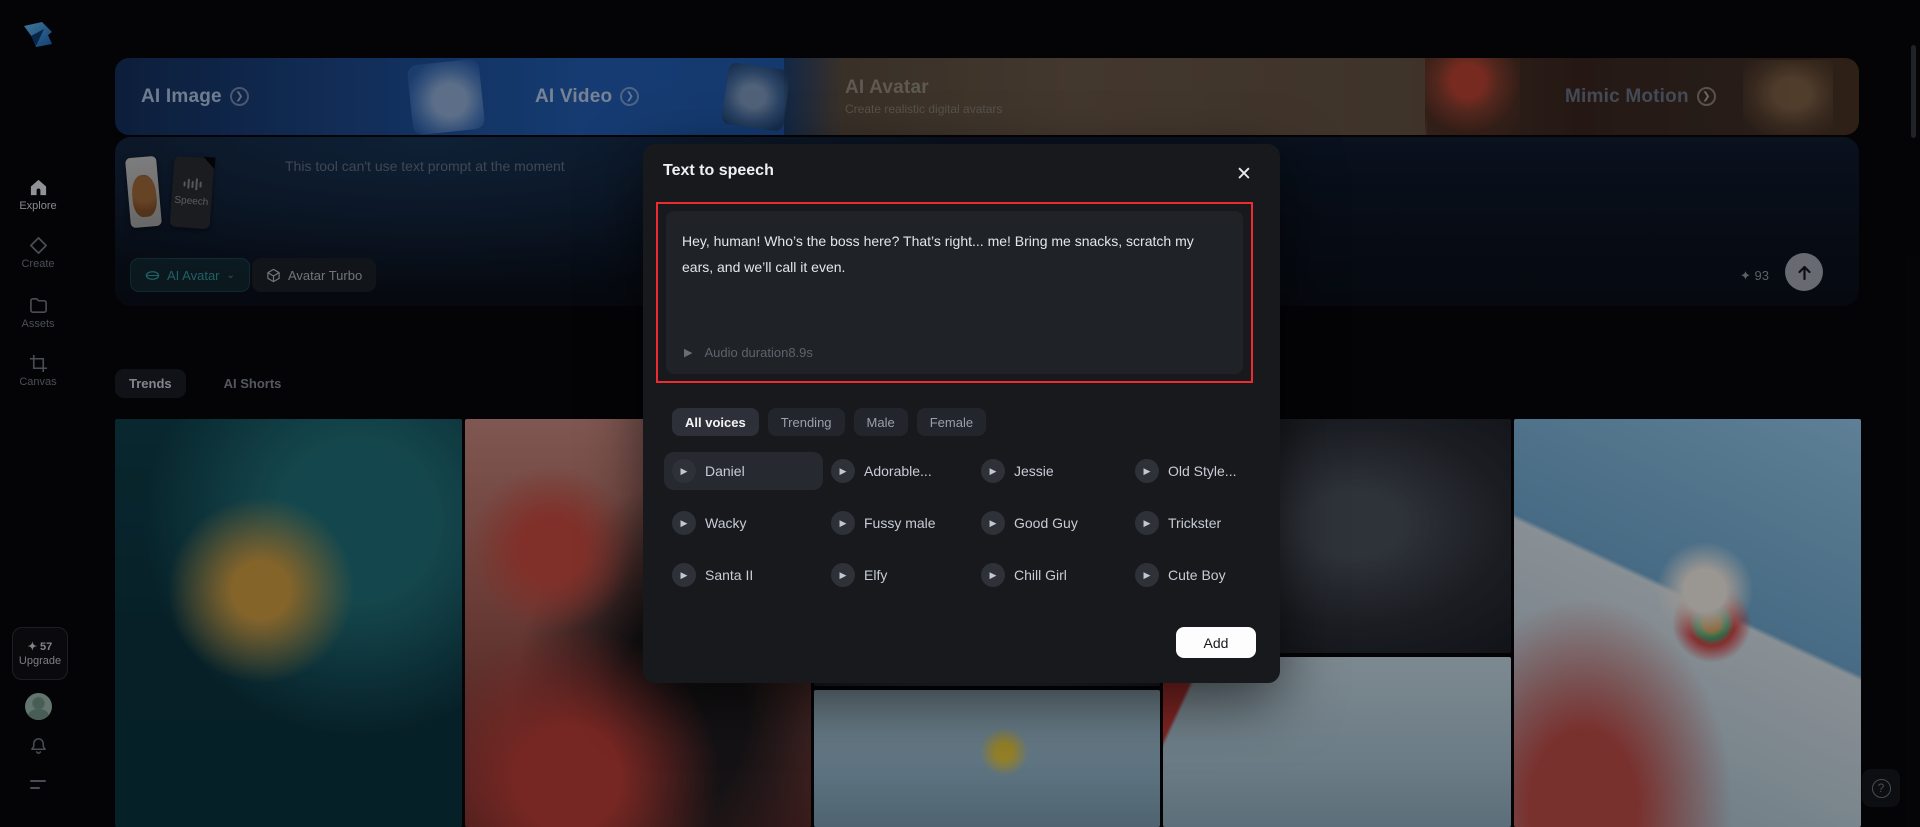 This screenshot has height=827, width=1920. I want to click on voice-option-trickster: ▶ Trickster, so click(1197, 523).